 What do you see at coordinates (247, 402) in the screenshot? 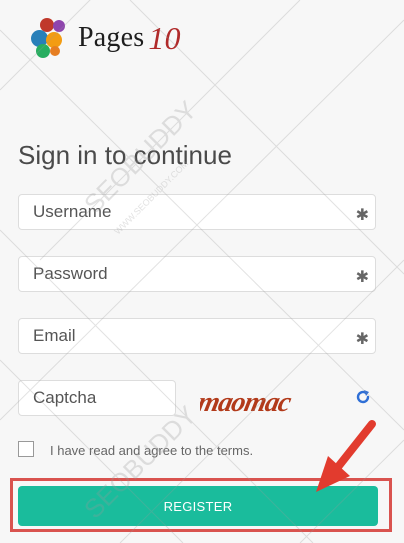
I see `captcha-text: maomac` at bounding box center [247, 402].